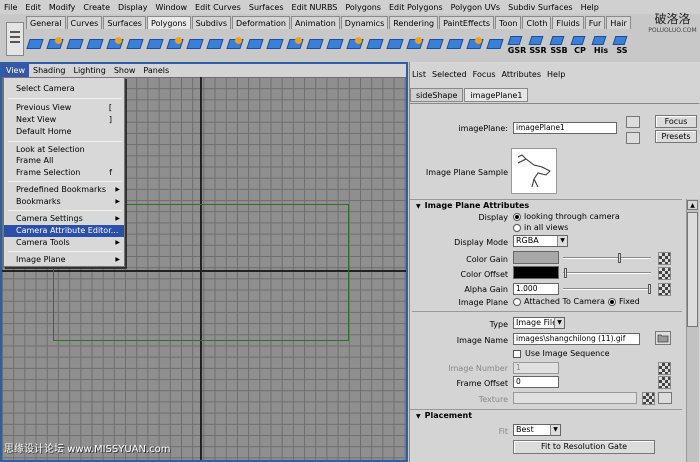  What do you see at coordinates (496, 95) in the screenshot?
I see `tab-imageplane1: imagePlane1` at bounding box center [496, 95].